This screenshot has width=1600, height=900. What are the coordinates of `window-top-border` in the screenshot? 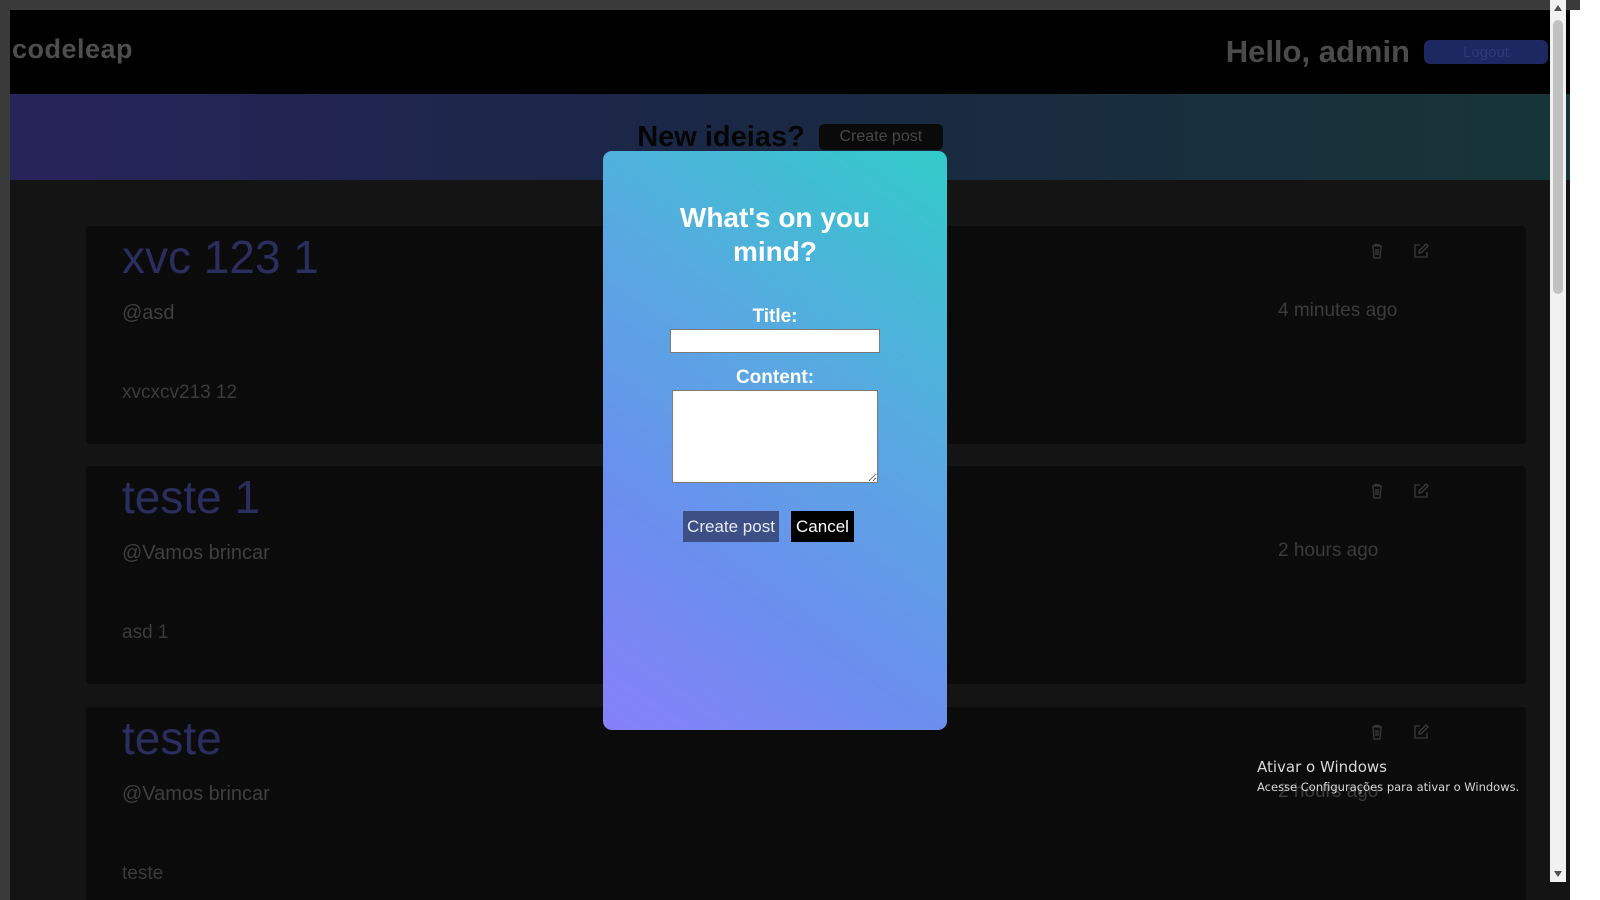 It's located at (790, 5).